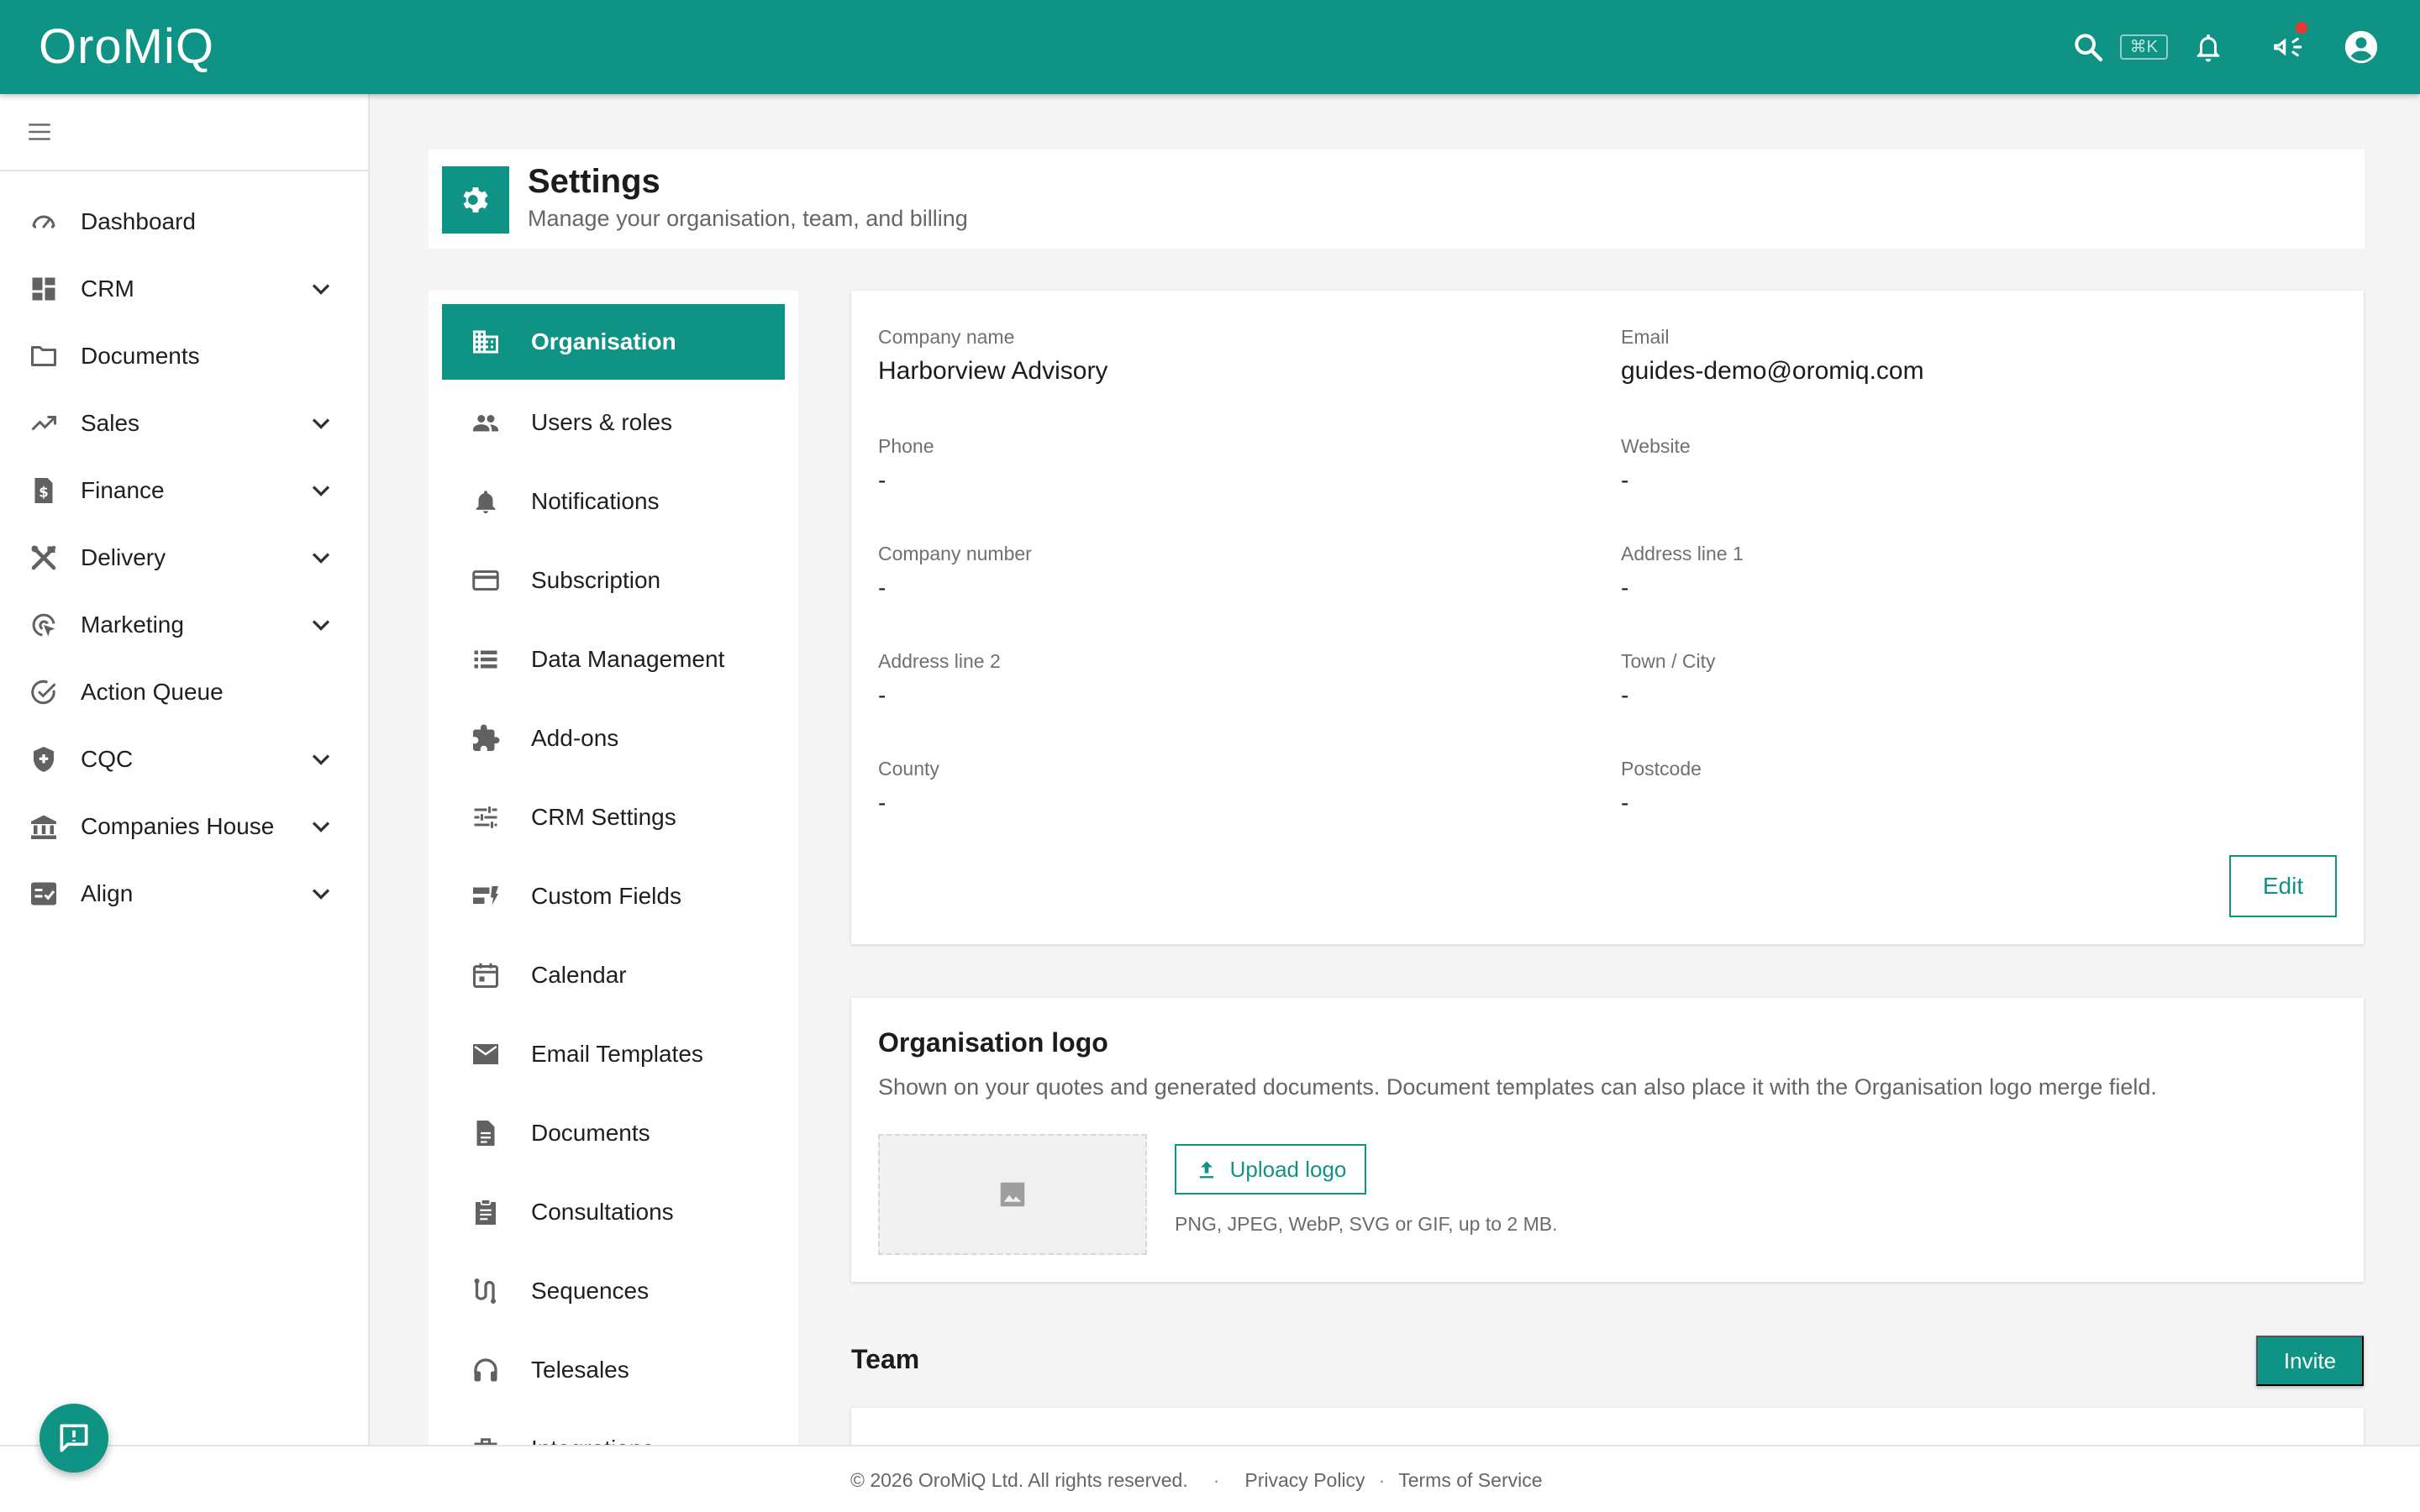 This screenshot has height=1512, width=2420. I want to click on trending-up-icon, so click(43, 423).